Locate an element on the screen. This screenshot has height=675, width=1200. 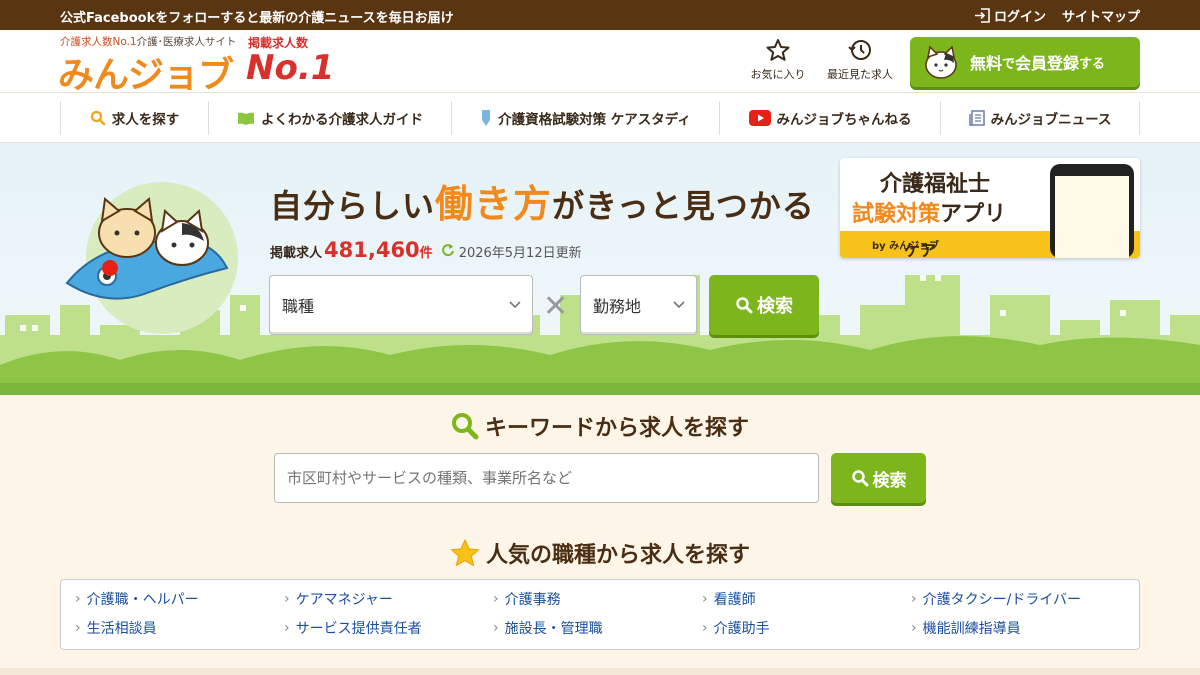
keyword-search-button: 検索 is located at coordinates (878, 478).